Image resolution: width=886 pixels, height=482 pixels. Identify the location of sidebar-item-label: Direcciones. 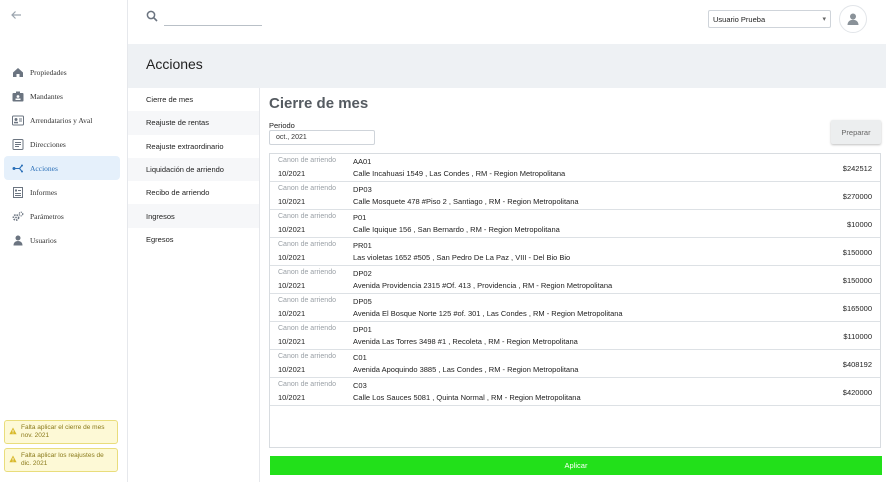
(48, 144).